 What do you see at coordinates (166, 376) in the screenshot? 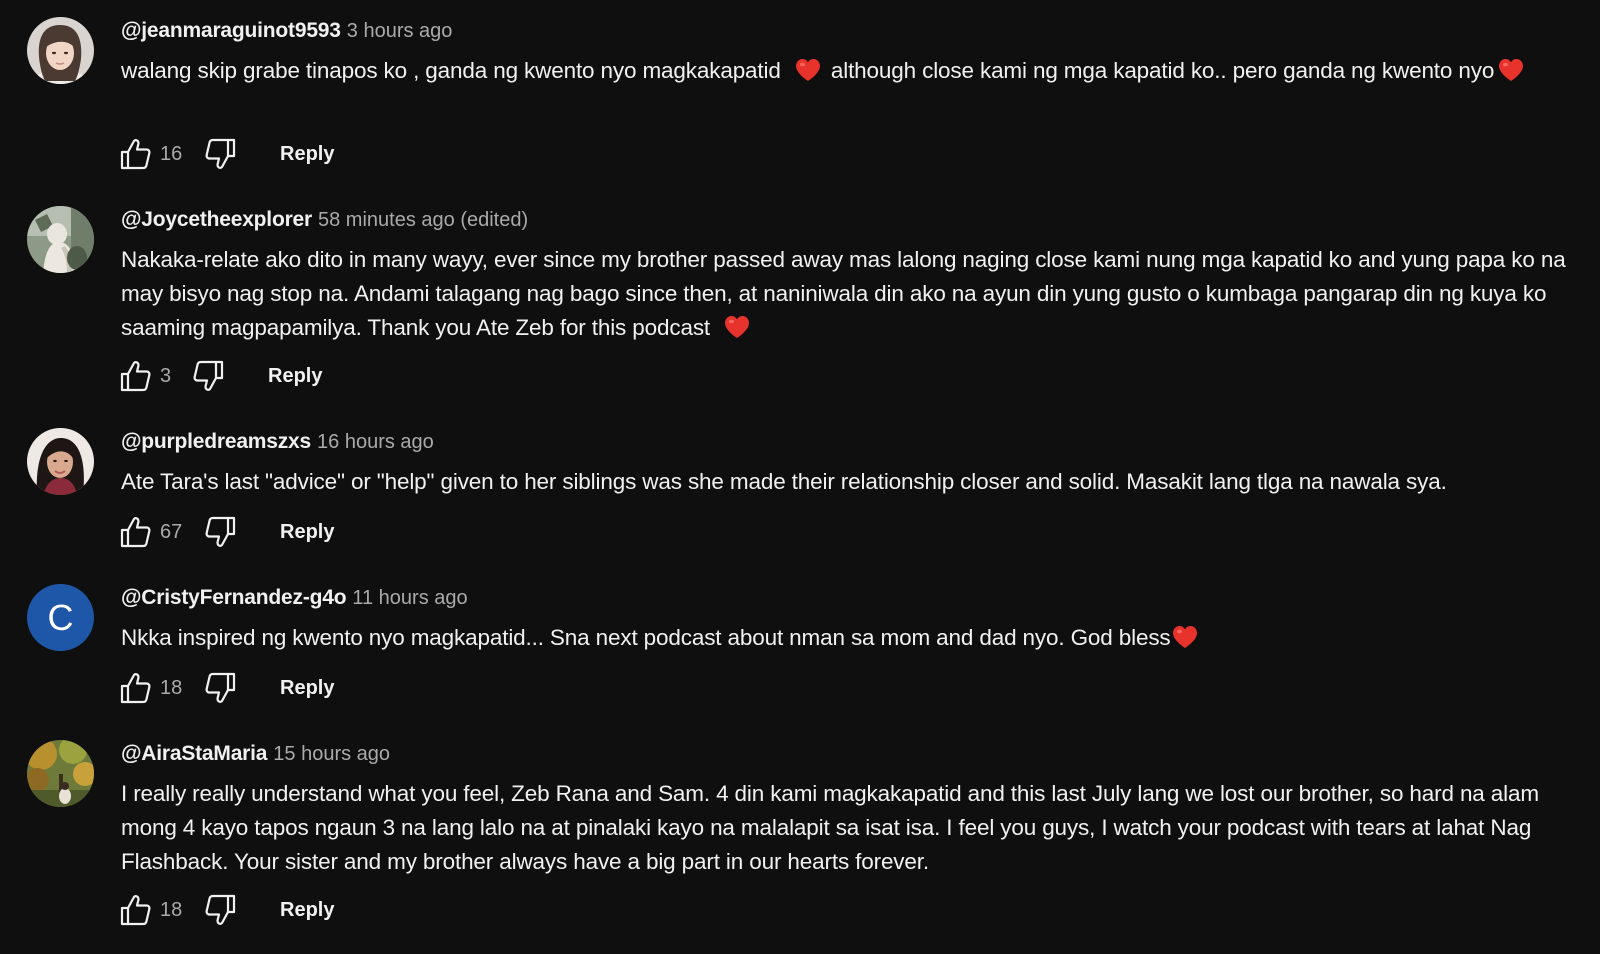
I see `like-count: 3` at bounding box center [166, 376].